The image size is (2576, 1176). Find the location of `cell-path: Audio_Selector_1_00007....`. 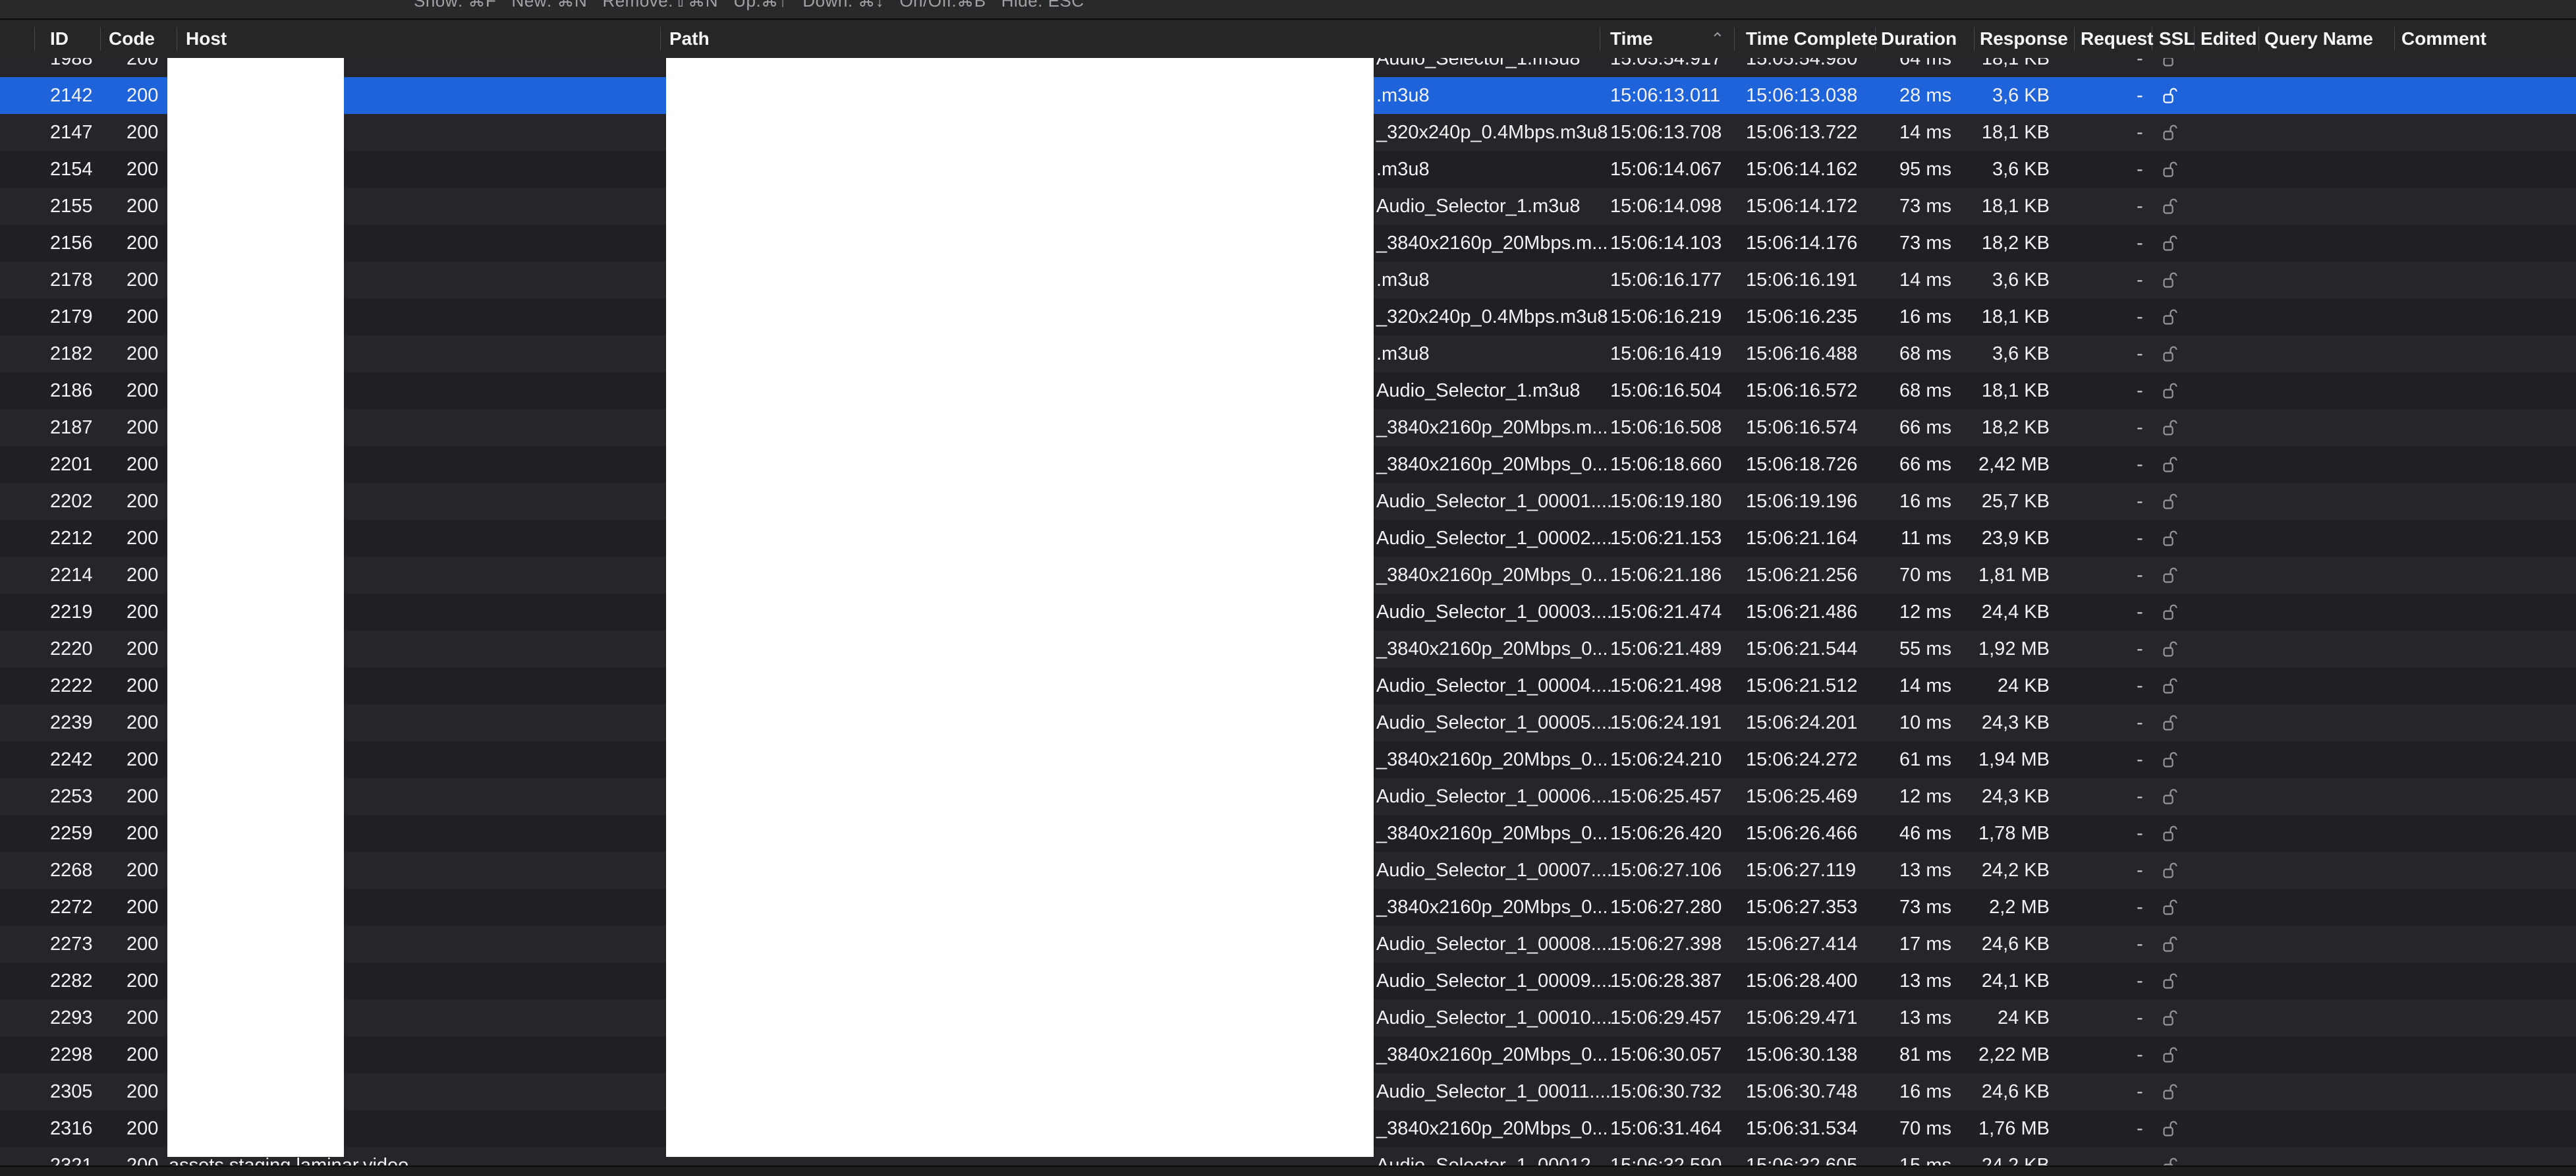

cell-path: Audio_Selector_1_00007.... is located at coordinates (1494, 870).